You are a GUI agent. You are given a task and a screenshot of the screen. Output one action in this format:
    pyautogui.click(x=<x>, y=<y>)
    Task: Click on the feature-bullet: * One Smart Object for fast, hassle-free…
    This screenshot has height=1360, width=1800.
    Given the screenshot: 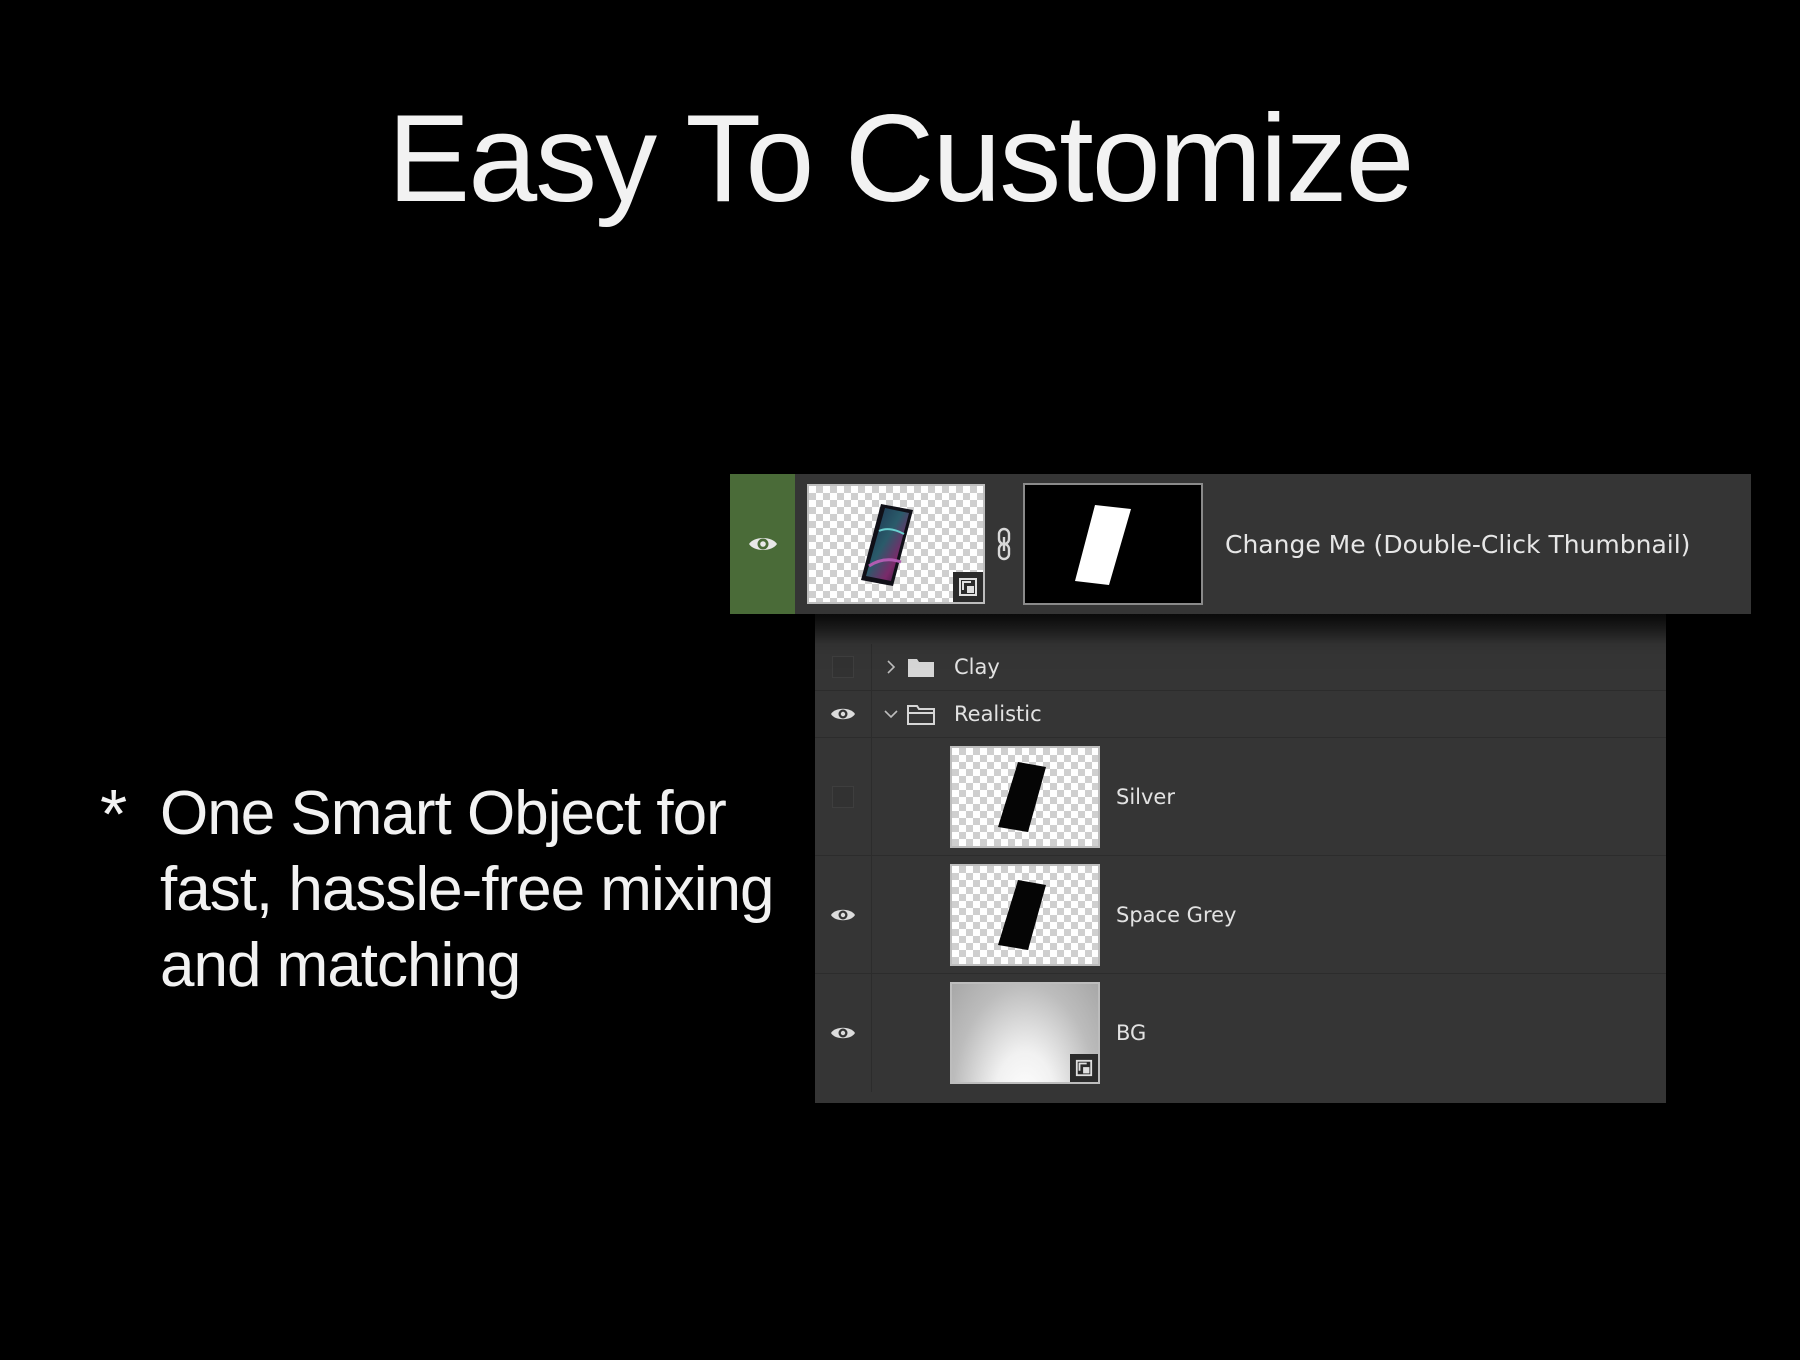 What is the action you would take?
    pyautogui.click(x=440, y=890)
    